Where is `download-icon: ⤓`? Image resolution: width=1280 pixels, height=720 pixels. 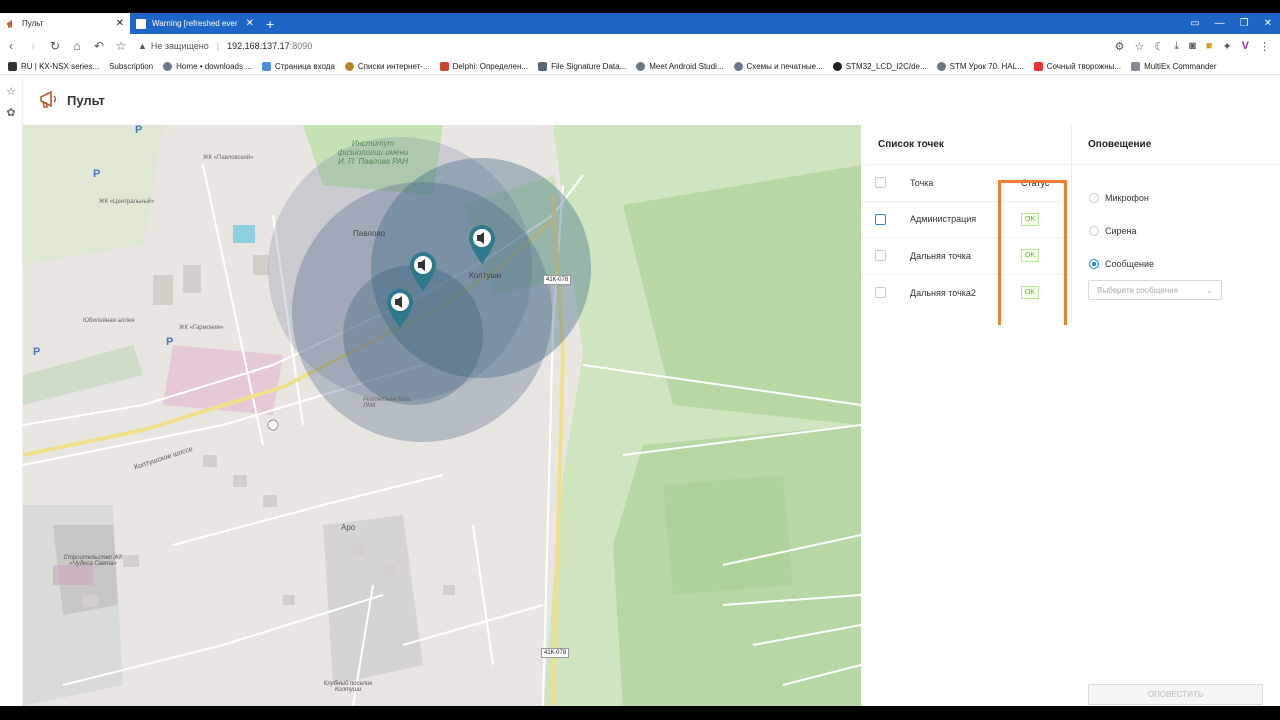 download-icon: ⤓ is located at coordinates (1176, 46).